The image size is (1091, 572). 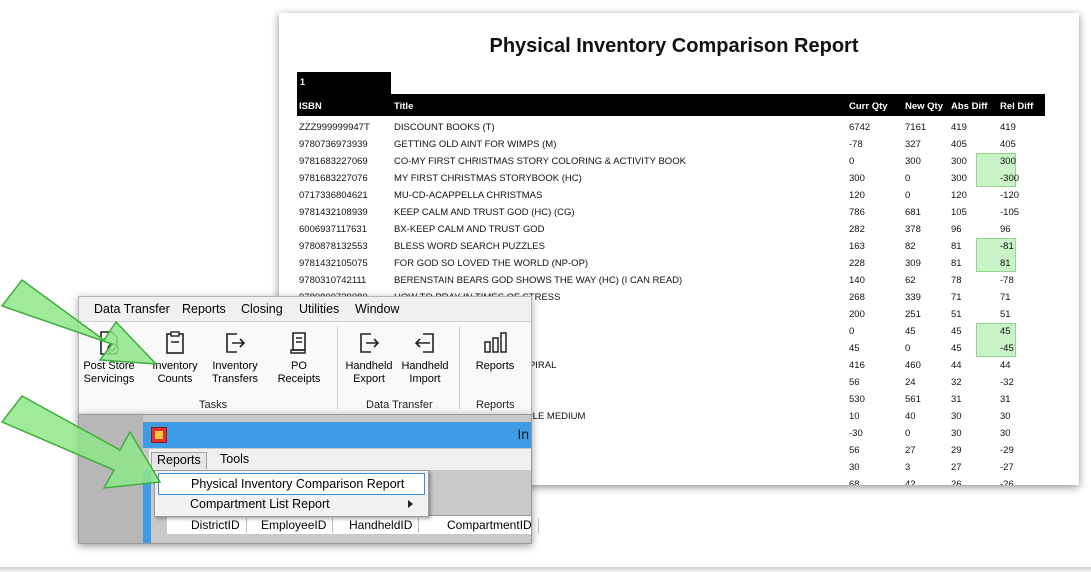 What do you see at coordinates (384, 525) in the screenshot?
I see `grid-col-handheld-id: HandheldID` at bounding box center [384, 525].